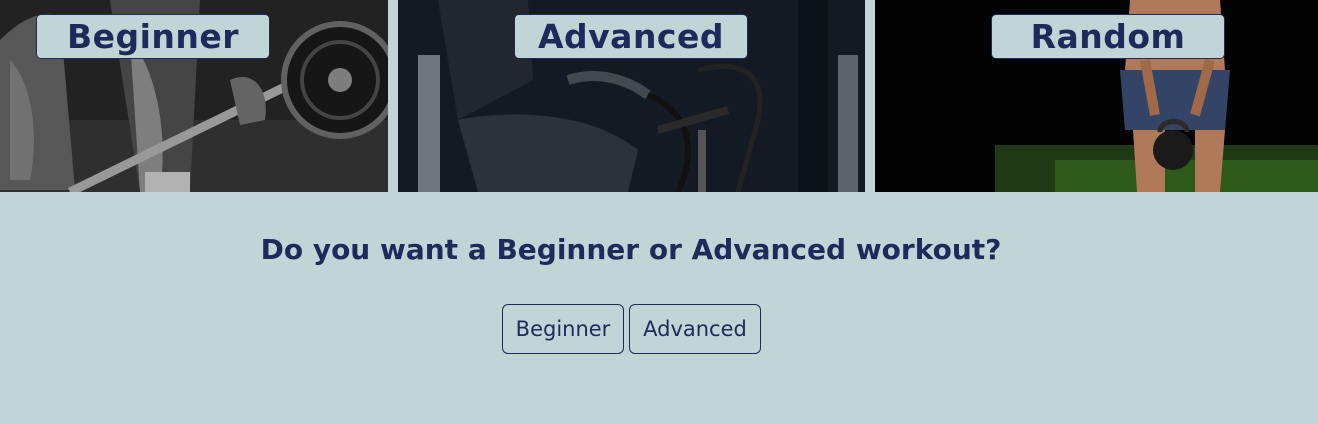 This screenshot has height=424, width=1318. I want to click on beginner-button: Beginner, so click(563, 329).